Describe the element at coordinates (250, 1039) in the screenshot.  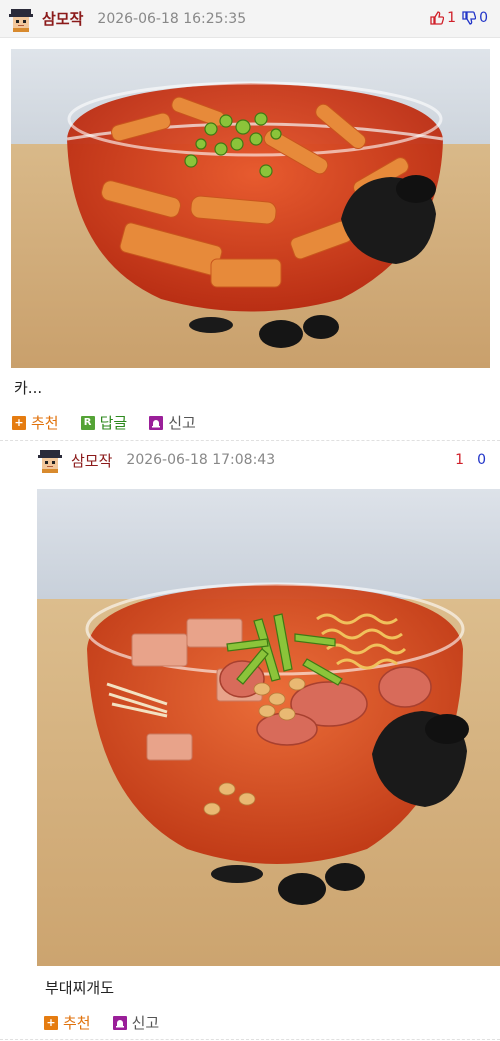
I see `comment-divider` at that location.